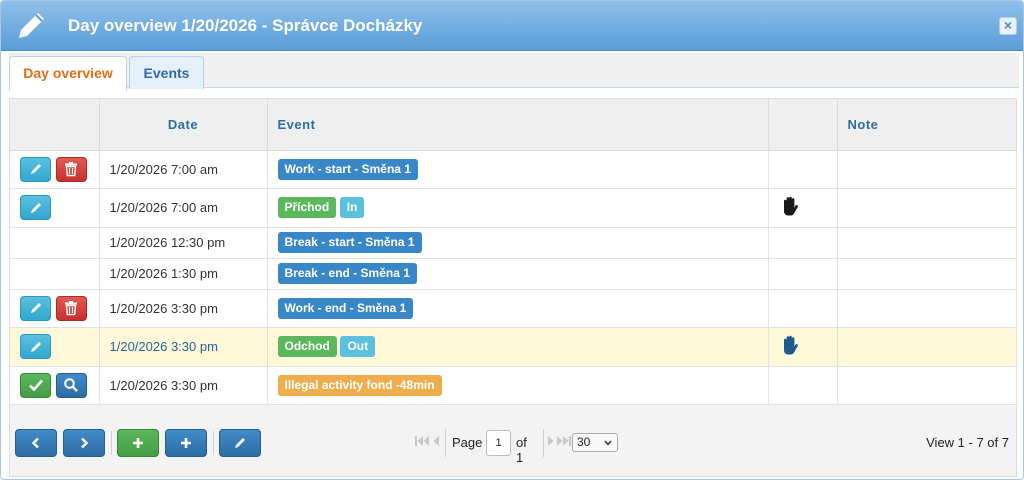  I want to click on table-row: 1/20/2026 1:30 pm Break - end - Směna 1, so click(513, 274).